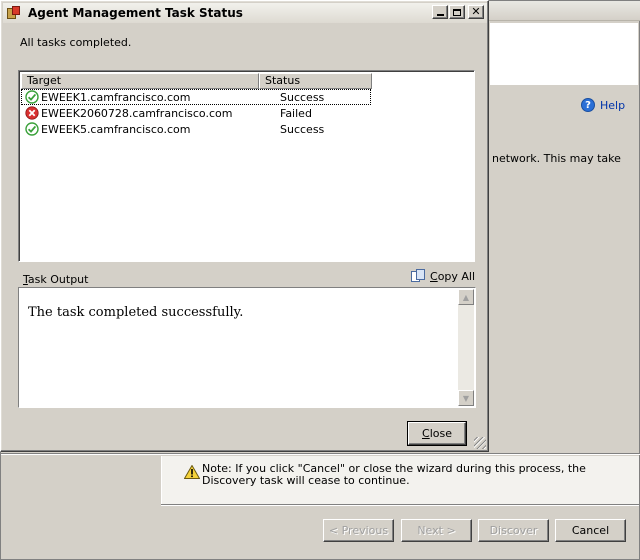  I want to click on arrow-up-icon: ▲, so click(466, 297).